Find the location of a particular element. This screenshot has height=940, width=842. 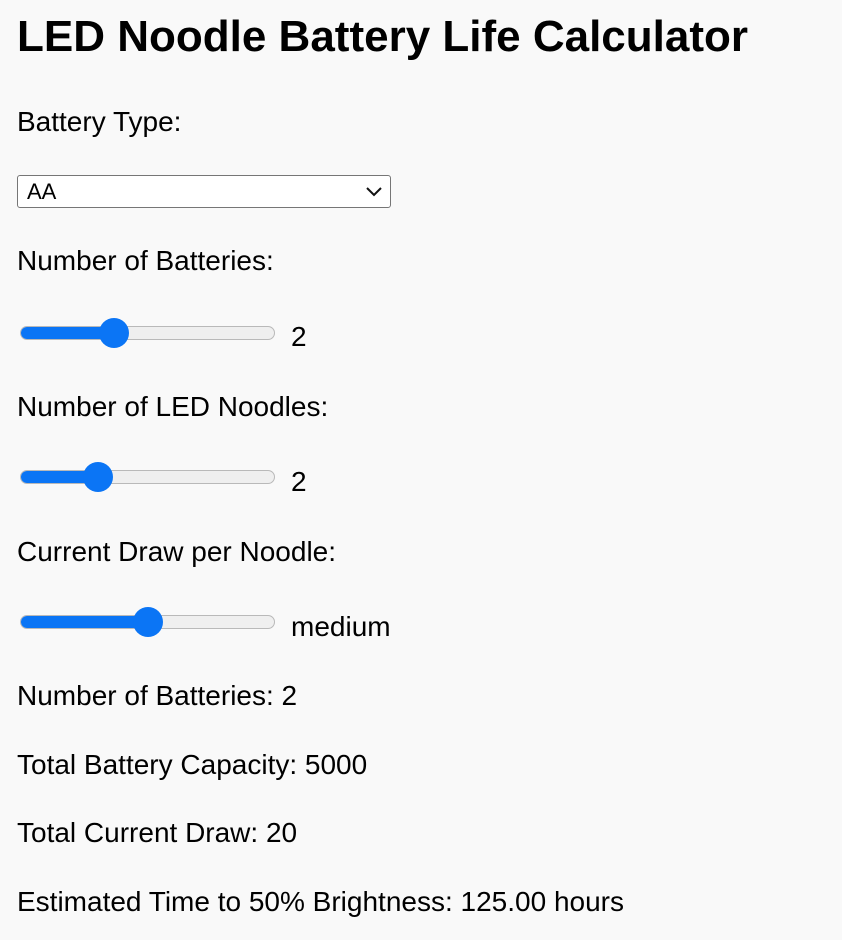

result-total-current: Total Current Draw: 20 is located at coordinates (157, 832).